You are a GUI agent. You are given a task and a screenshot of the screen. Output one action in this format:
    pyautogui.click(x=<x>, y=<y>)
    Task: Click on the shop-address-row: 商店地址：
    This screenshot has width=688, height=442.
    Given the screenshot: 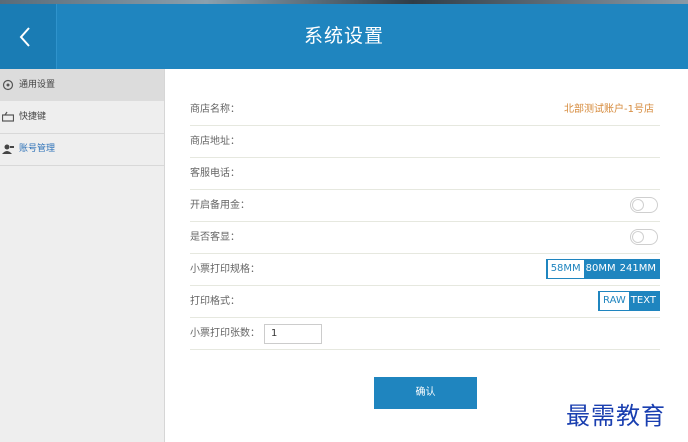 What is the action you would take?
    pyautogui.click(x=425, y=142)
    